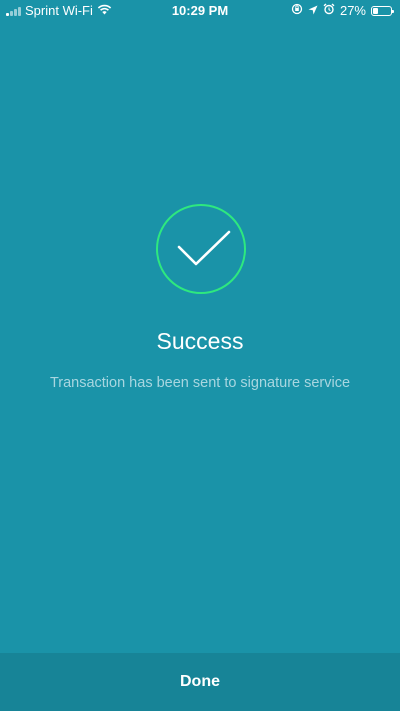  Describe the element at coordinates (200, 11) in the screenshot. I see `status-bar: Sprint Wi-Fi 10:29 PM 27%` at that location.